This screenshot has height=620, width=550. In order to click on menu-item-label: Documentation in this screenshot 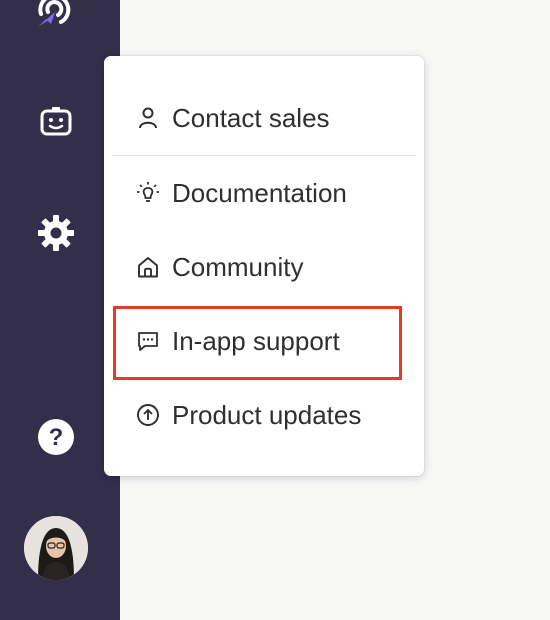, I will do `click(259, 192)`.